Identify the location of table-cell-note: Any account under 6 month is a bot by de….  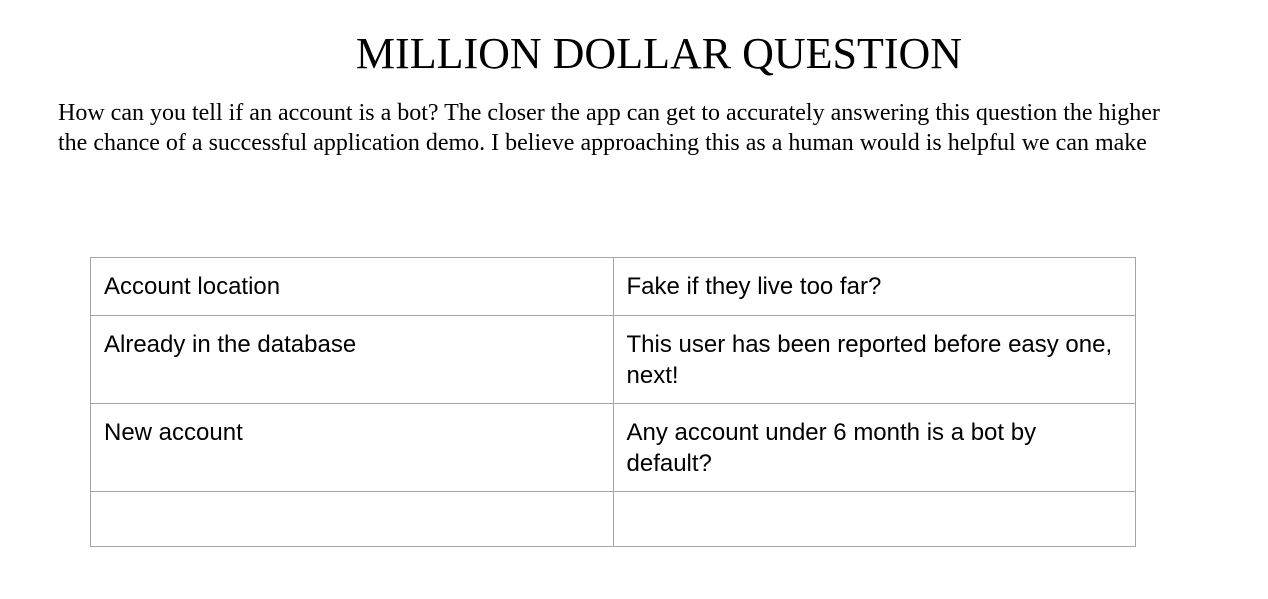
(874, 447).